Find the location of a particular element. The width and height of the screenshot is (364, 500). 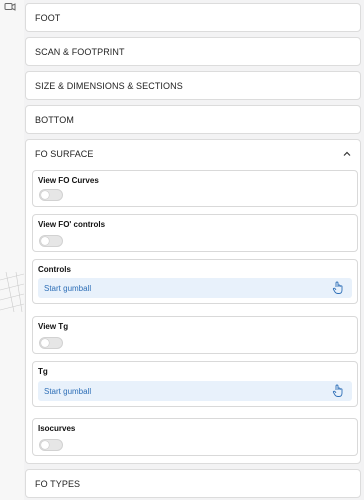

isocurves-label: Isocurves is located at coordinates (57, 428).